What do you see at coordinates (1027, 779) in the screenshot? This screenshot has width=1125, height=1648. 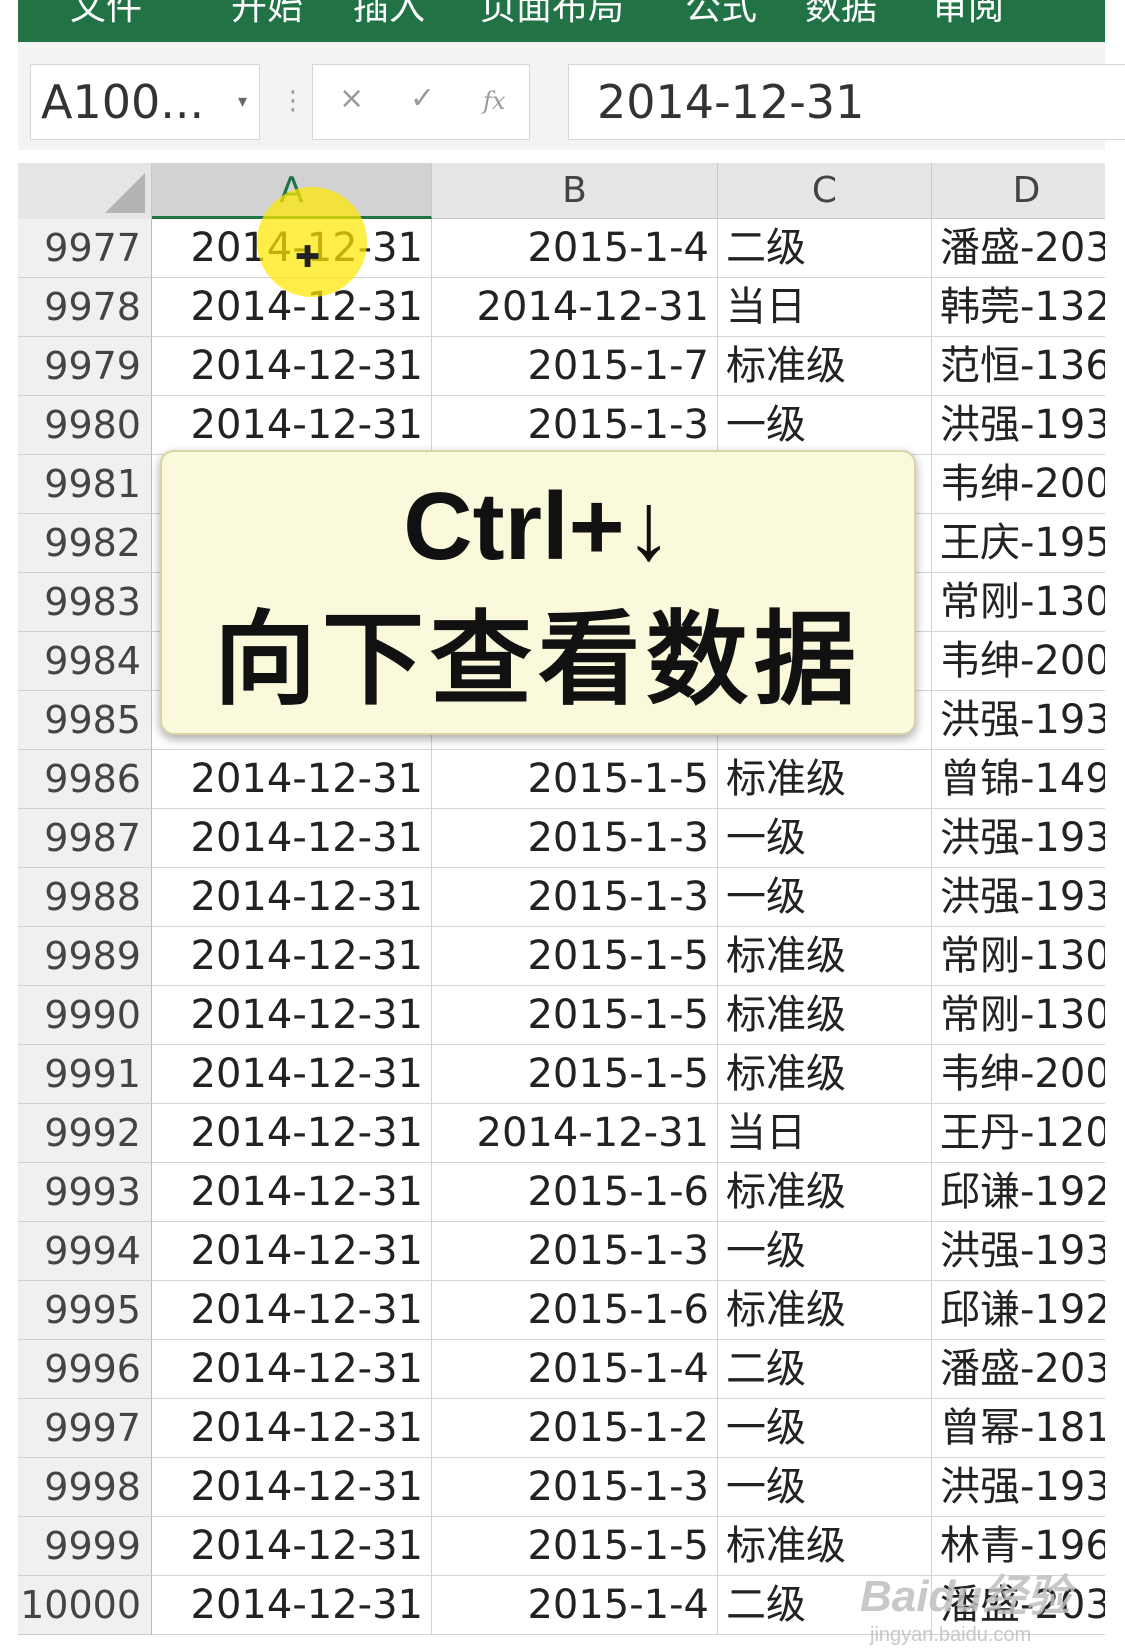 I see `cell-d: 曾锦-149` at bounding box center [1027, 779].